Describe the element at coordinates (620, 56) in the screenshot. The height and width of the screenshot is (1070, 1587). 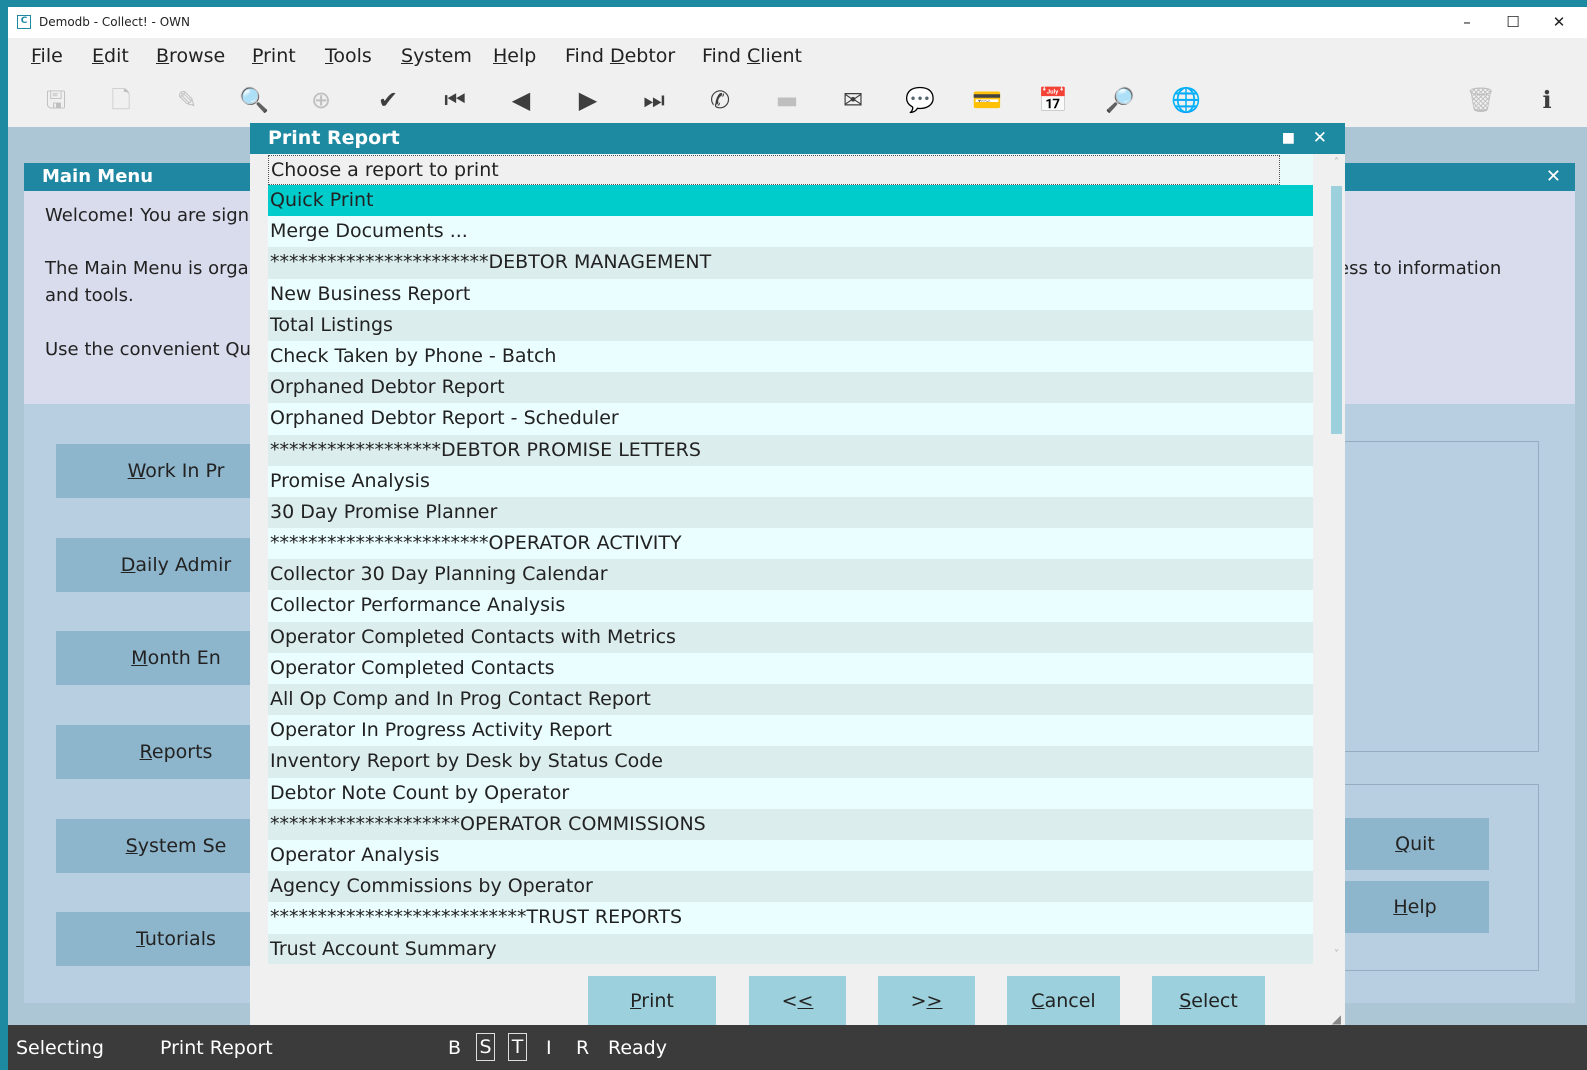
I see `menu-find-debtor: Find Debtor` at that location.